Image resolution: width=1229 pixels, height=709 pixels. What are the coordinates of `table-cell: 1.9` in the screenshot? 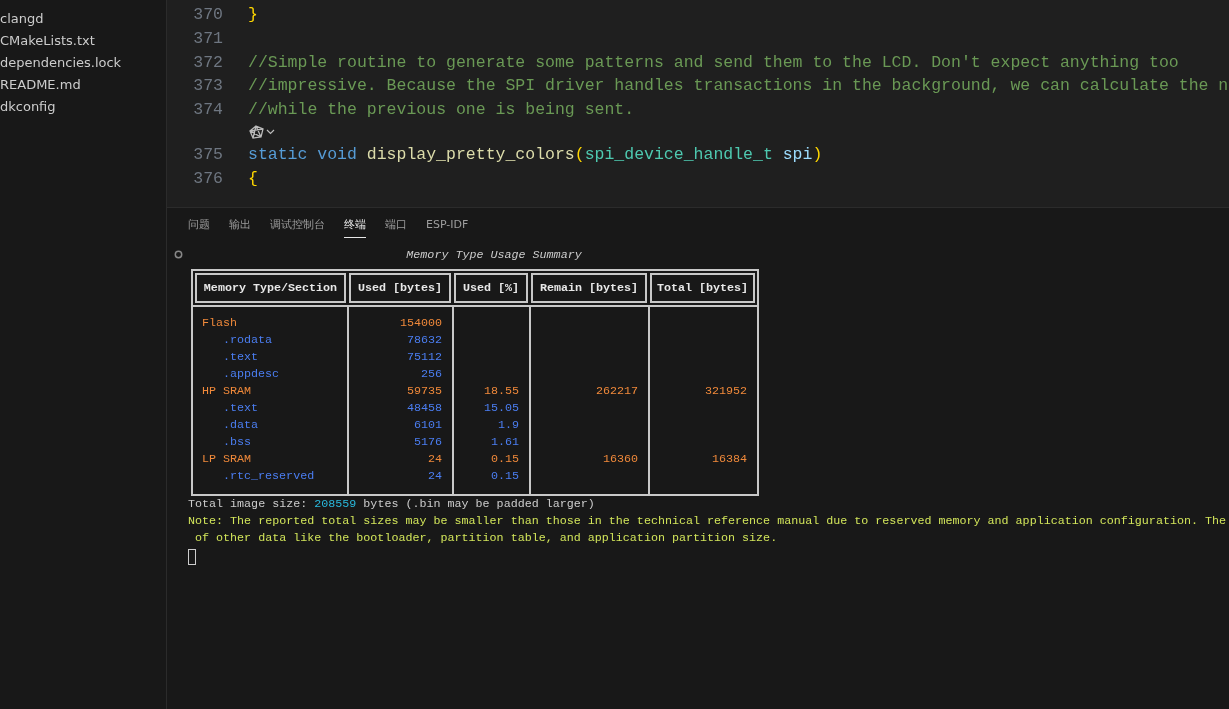 It's located at (508, 425).